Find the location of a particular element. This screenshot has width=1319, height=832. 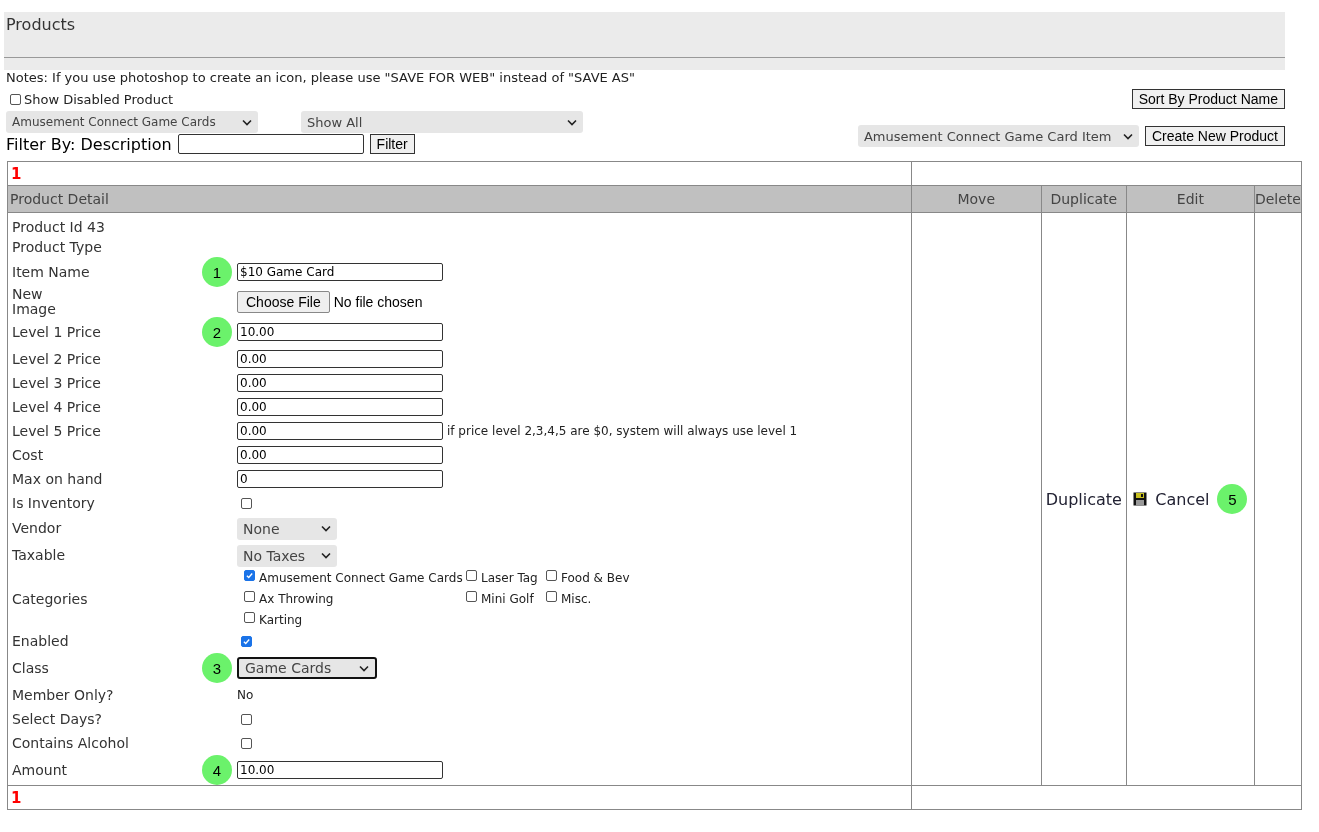

checkbox-label: Amusement Connect Game Cards is located at coordinates (361, 578).